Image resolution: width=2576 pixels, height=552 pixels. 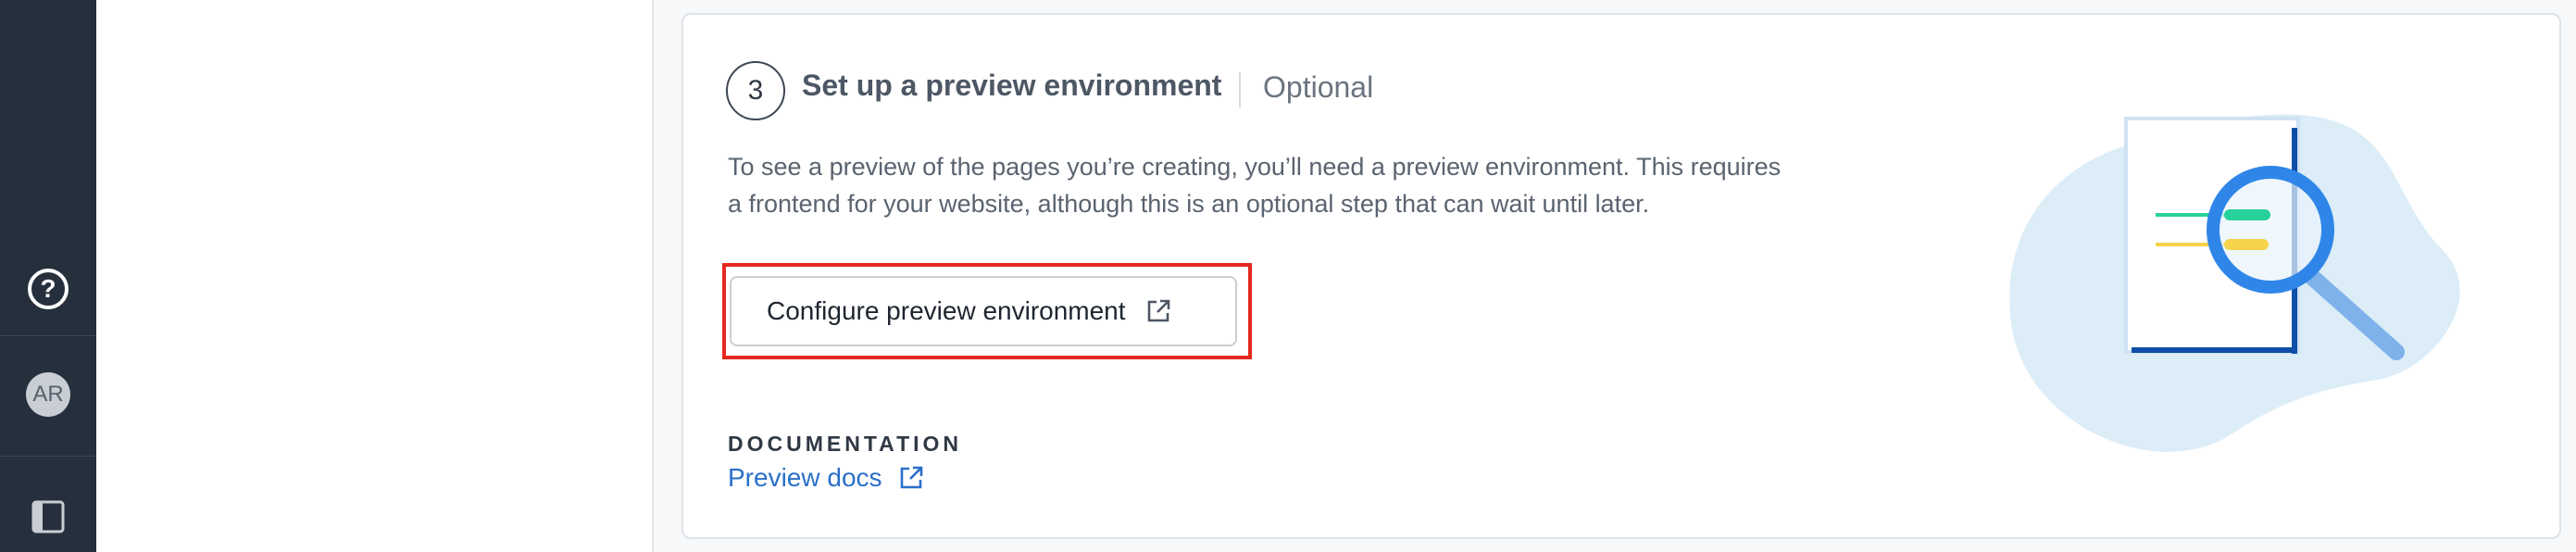 I want to click on step-title: Set up a preview environment, so click(x=1012, y=85).